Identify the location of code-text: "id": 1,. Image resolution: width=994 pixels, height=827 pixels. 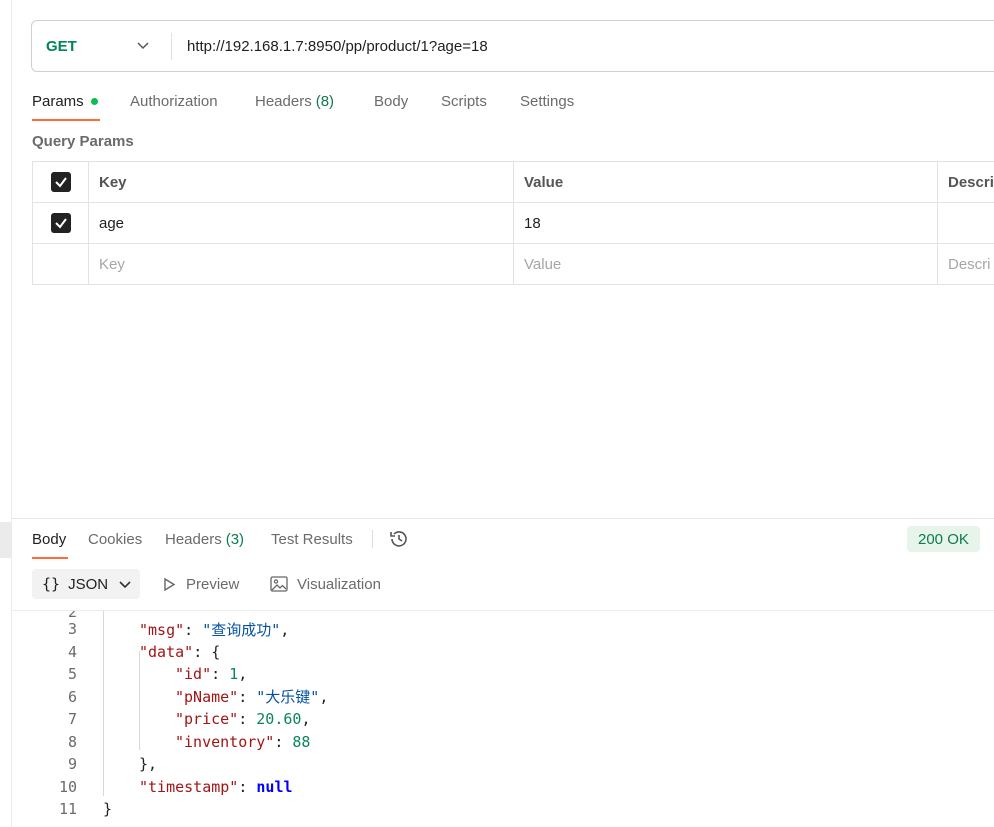
(211, 674).